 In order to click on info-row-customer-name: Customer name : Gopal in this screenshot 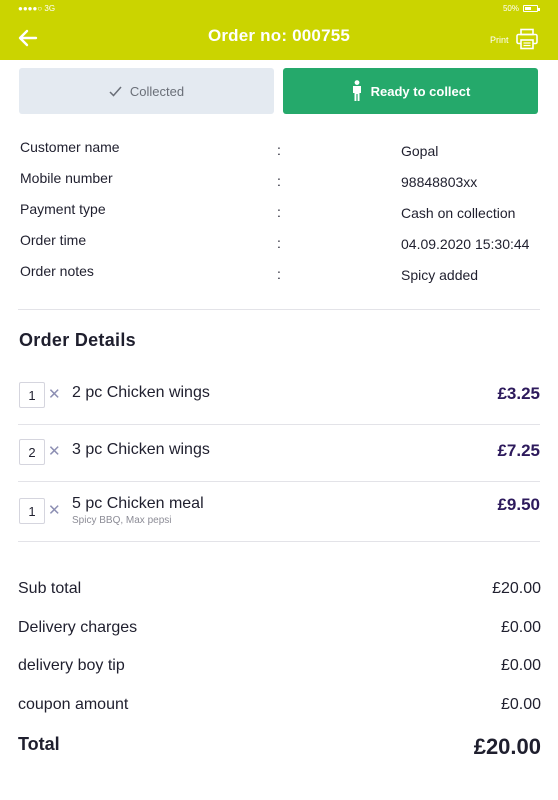, I will do `click(280, 150)`.